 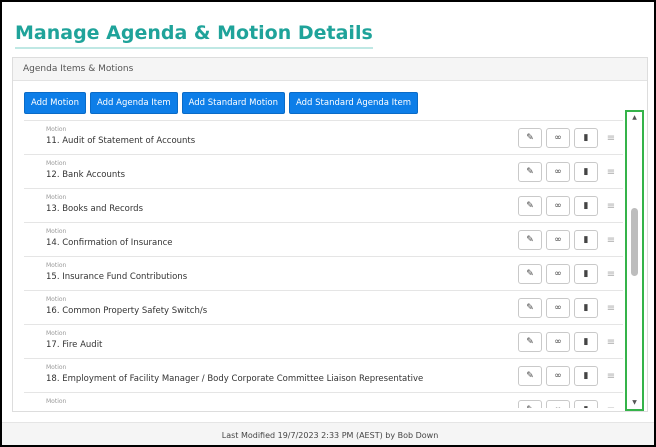 I want to click on list-item: Motion 12. Bank Accounts ✎ ∞ ▮ ≡, so click(x=323, y=172).